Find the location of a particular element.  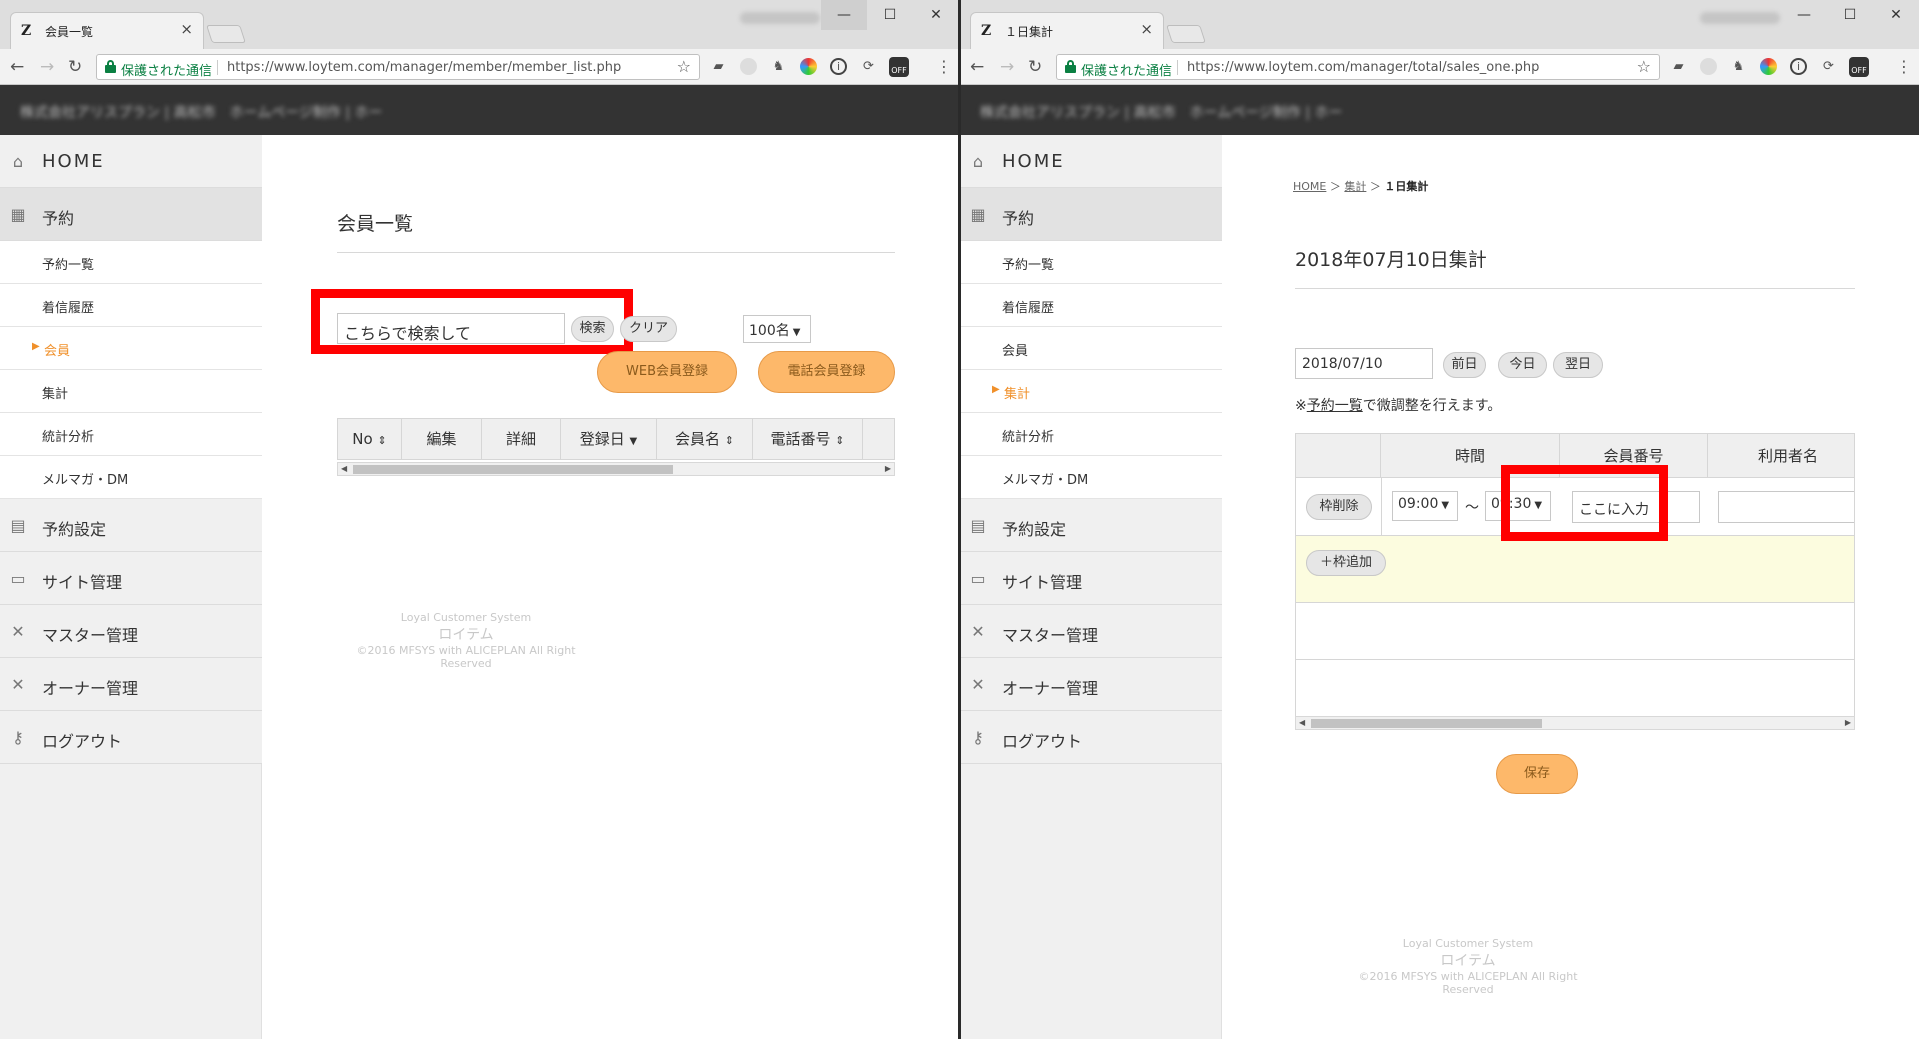

column-member-name: 会員名 ⇕ is located at coordinates (705, 439).